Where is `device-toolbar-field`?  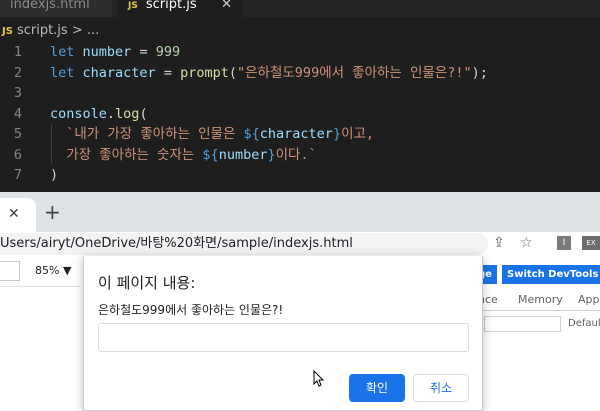
device-toolbar-field is located at coordinates (10, 271).